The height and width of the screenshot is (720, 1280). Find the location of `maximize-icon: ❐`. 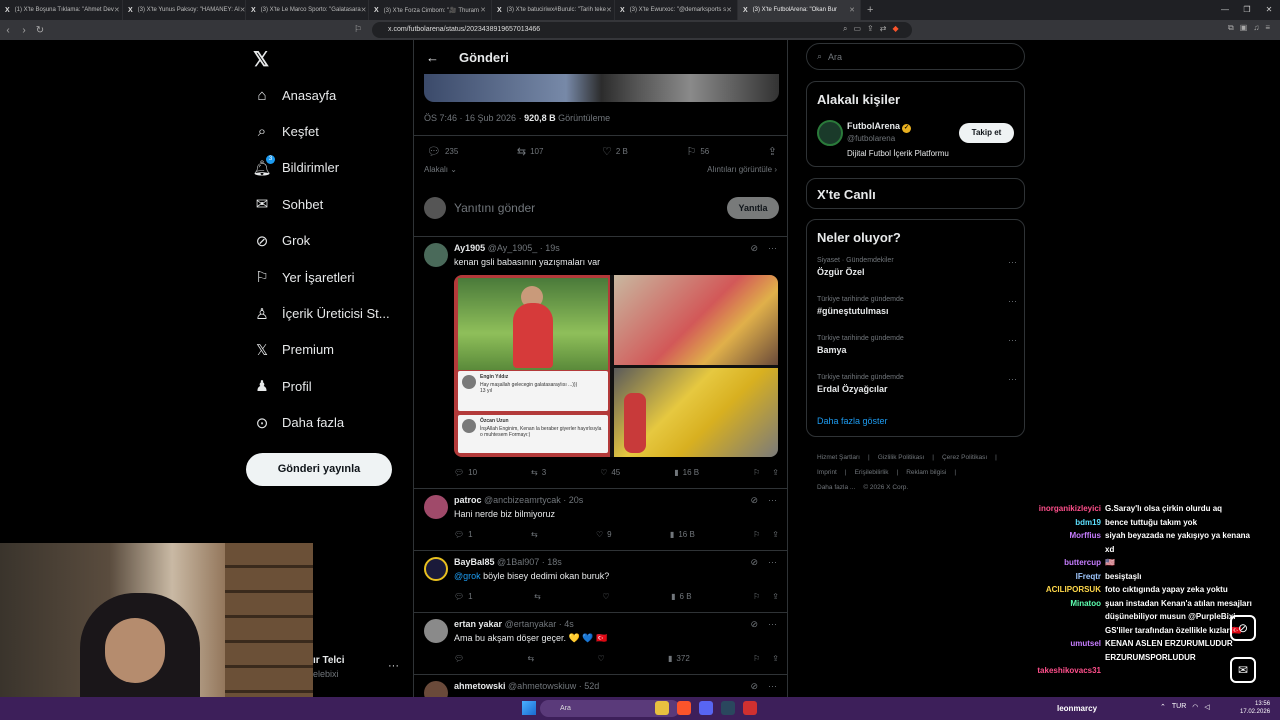

maximize-icon: ❐ is located at coordinates (1247, 10).